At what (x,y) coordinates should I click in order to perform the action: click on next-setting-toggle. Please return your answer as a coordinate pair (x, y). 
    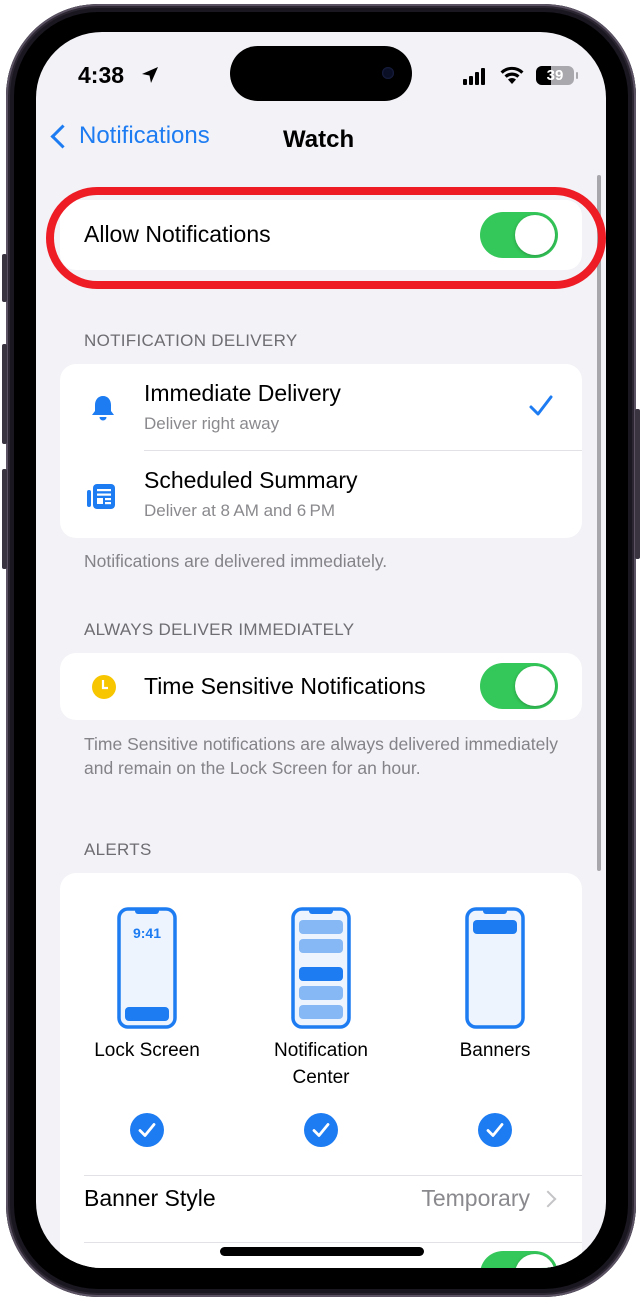
    Looking at the image, I should click on (519, 1259).